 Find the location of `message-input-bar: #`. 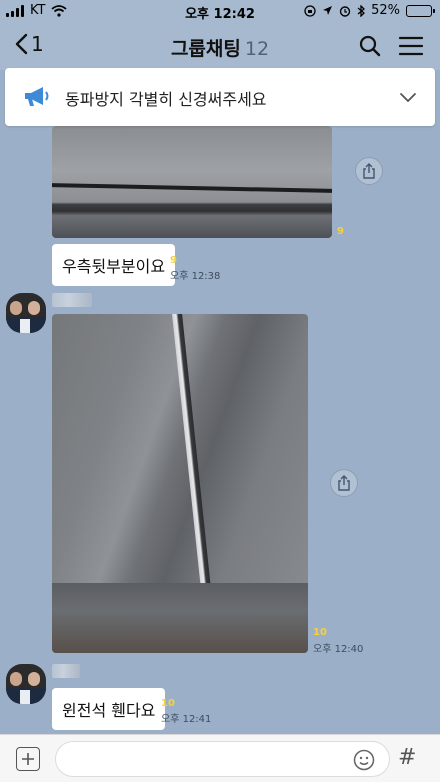

message-input-bar: # is located at coordinates (220, 758).